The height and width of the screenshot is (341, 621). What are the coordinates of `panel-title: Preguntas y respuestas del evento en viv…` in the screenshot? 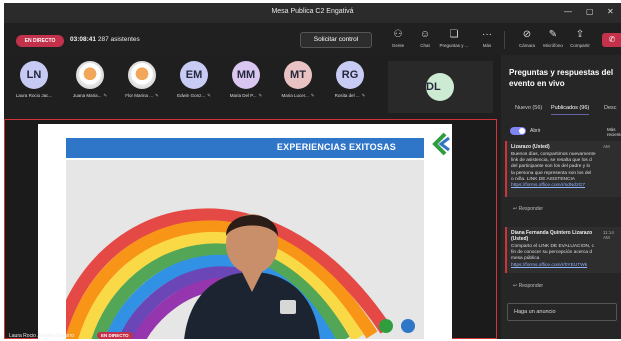 It's located at (561, 78).